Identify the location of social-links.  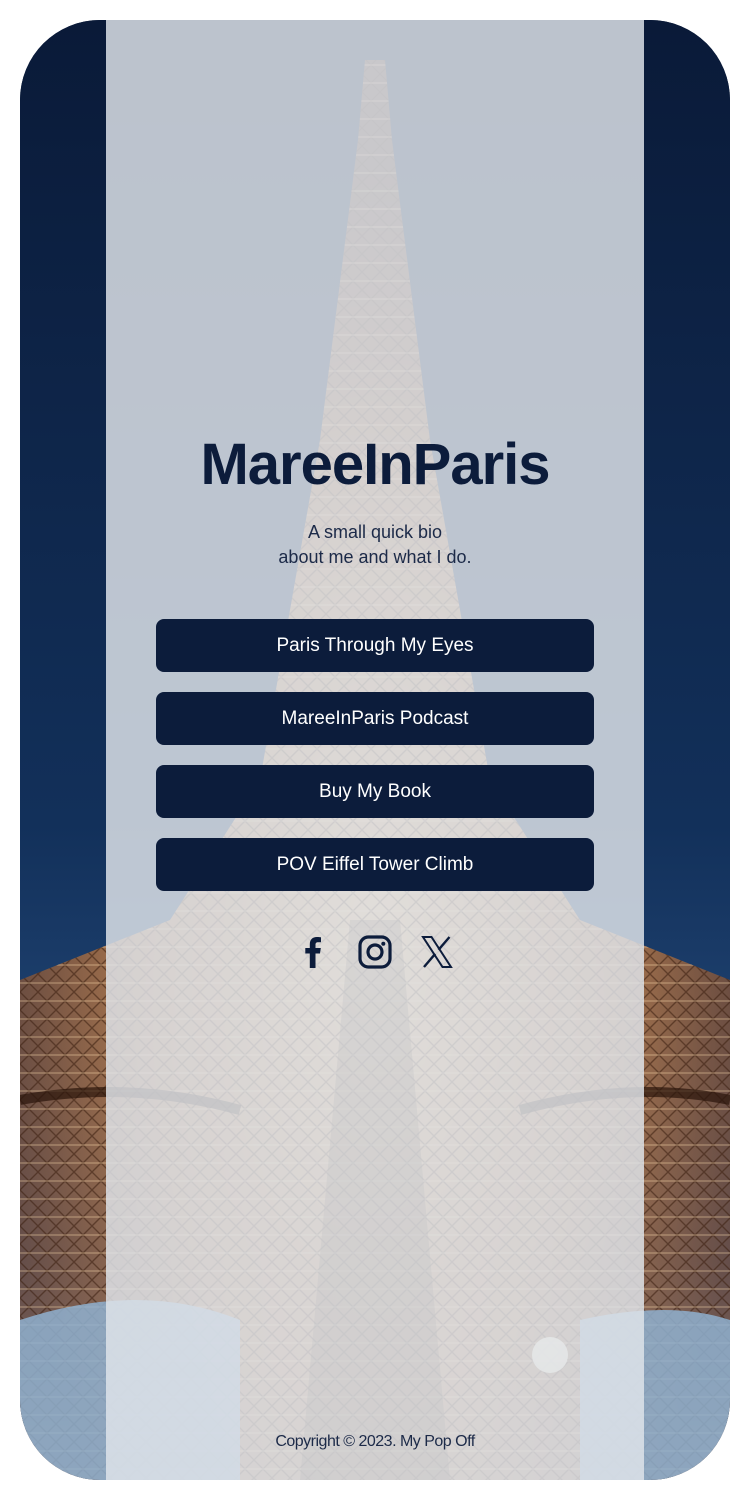
(375, 952).